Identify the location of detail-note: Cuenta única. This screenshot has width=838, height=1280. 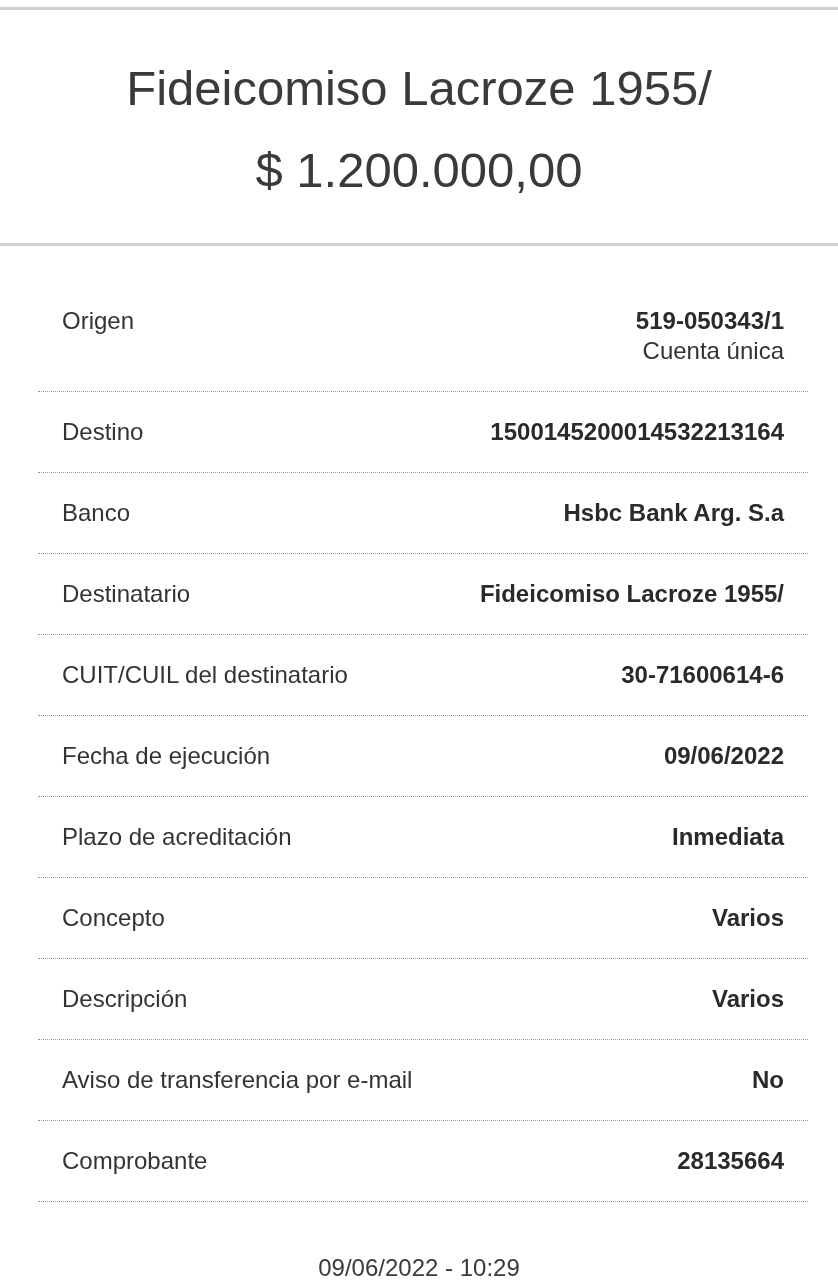
(713, 351).